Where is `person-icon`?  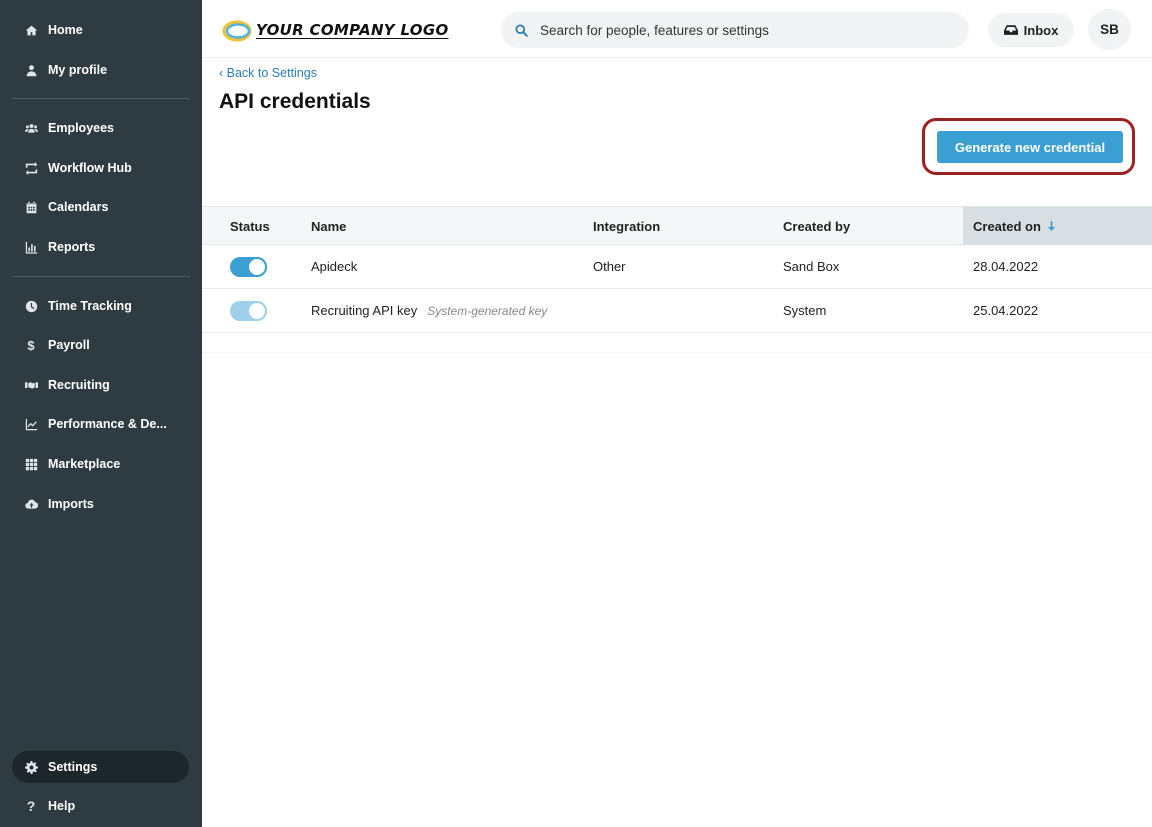 person-icon is located at coordinates (31, 70).